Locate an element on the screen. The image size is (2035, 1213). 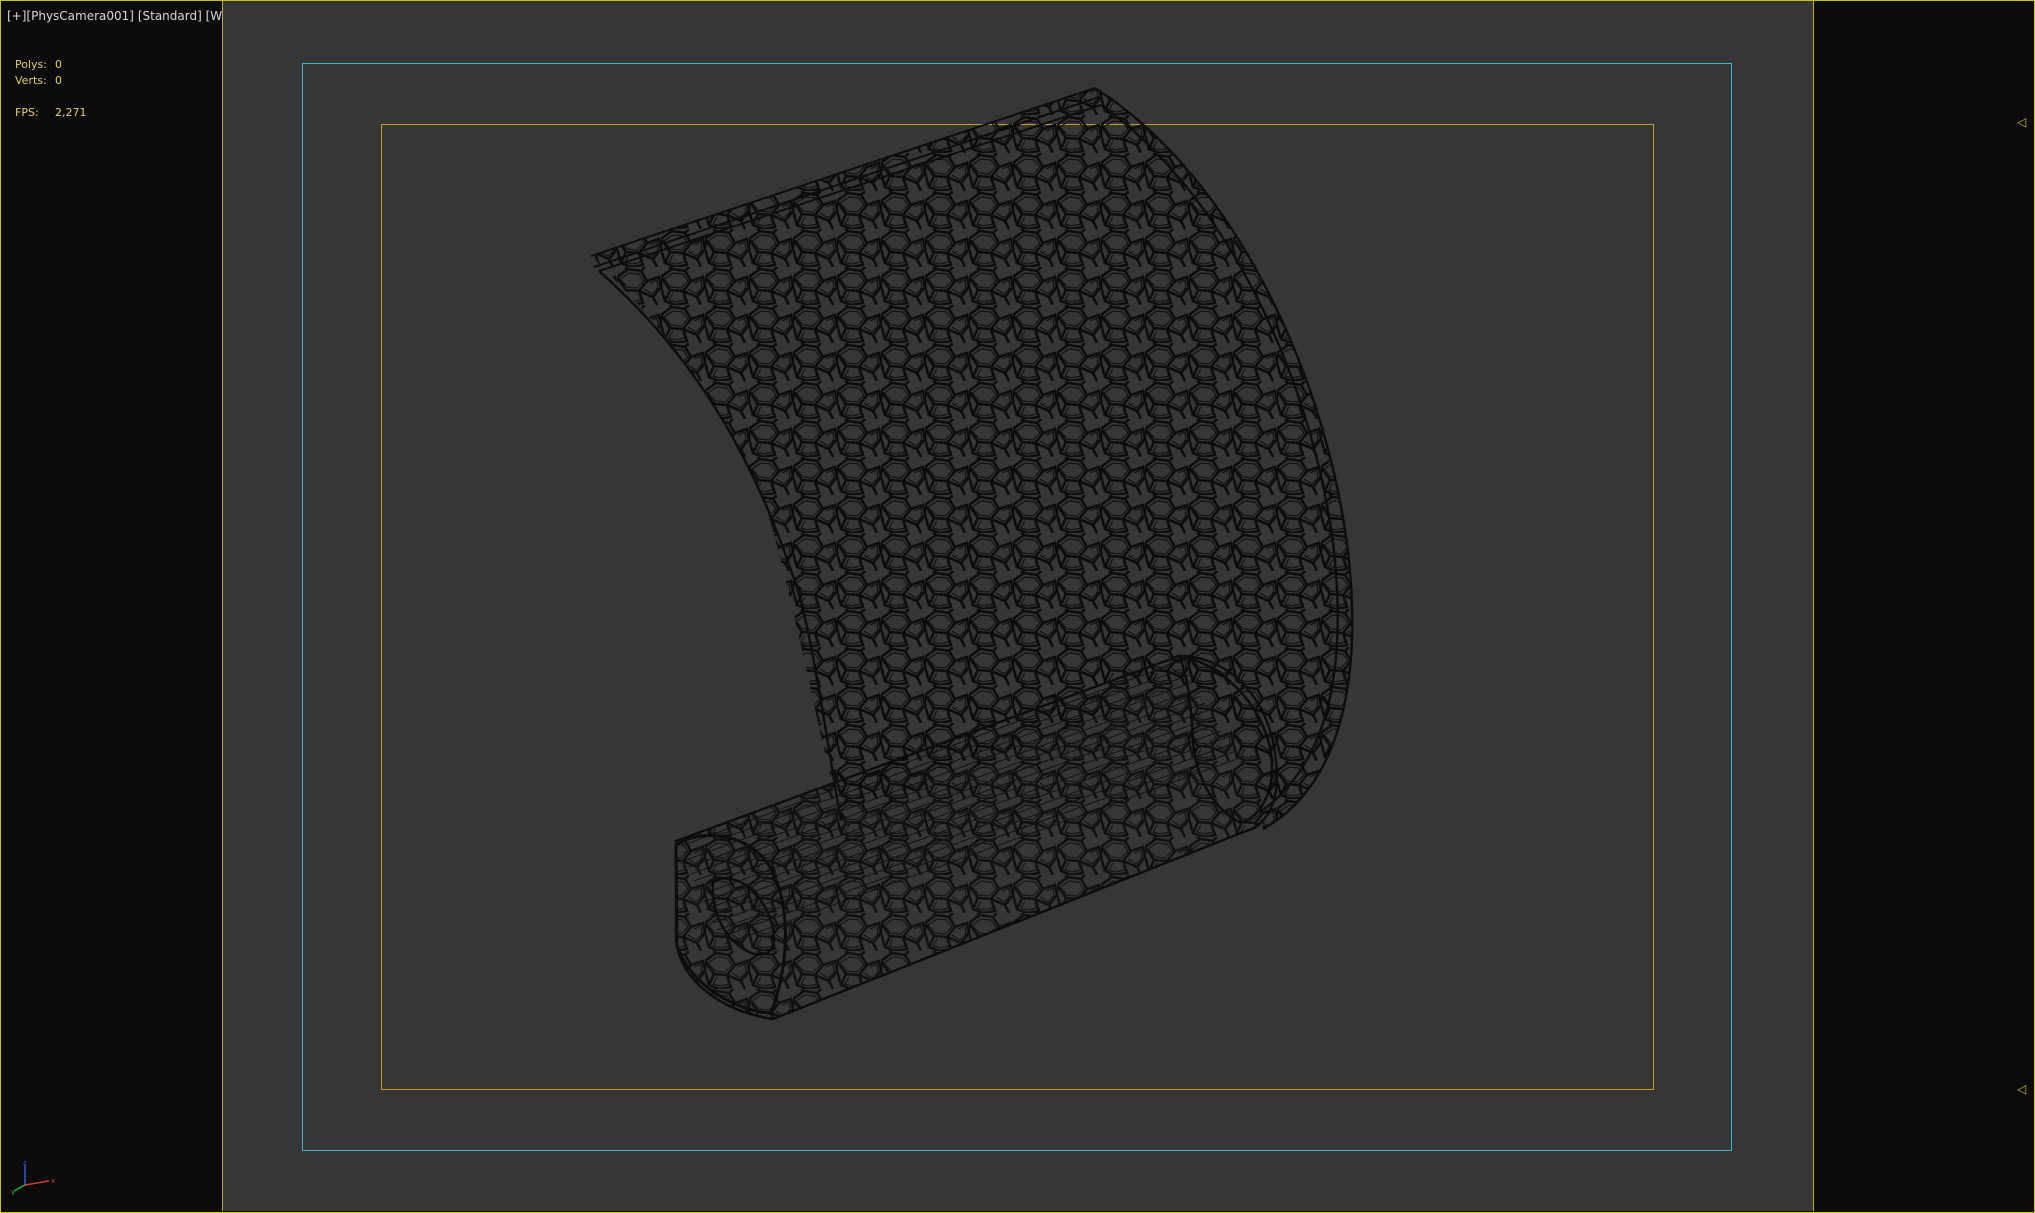
svg-text: x is located at coordinates (53, 1181).